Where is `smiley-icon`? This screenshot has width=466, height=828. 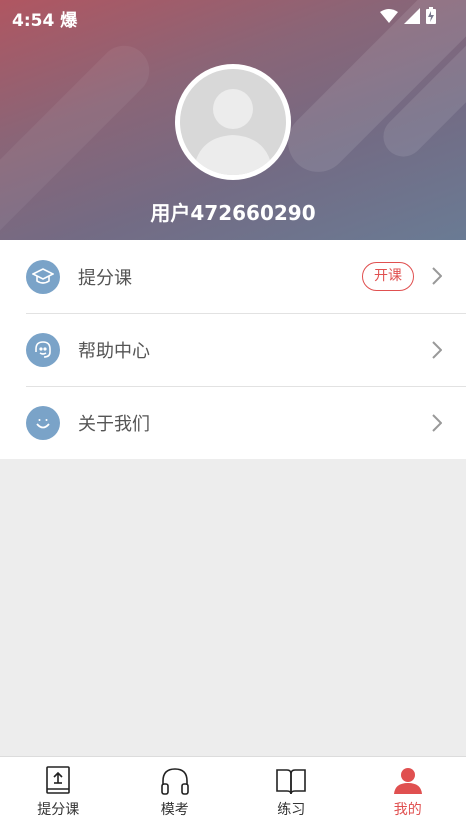 smiley-icon is located at coordinates (43, 423).